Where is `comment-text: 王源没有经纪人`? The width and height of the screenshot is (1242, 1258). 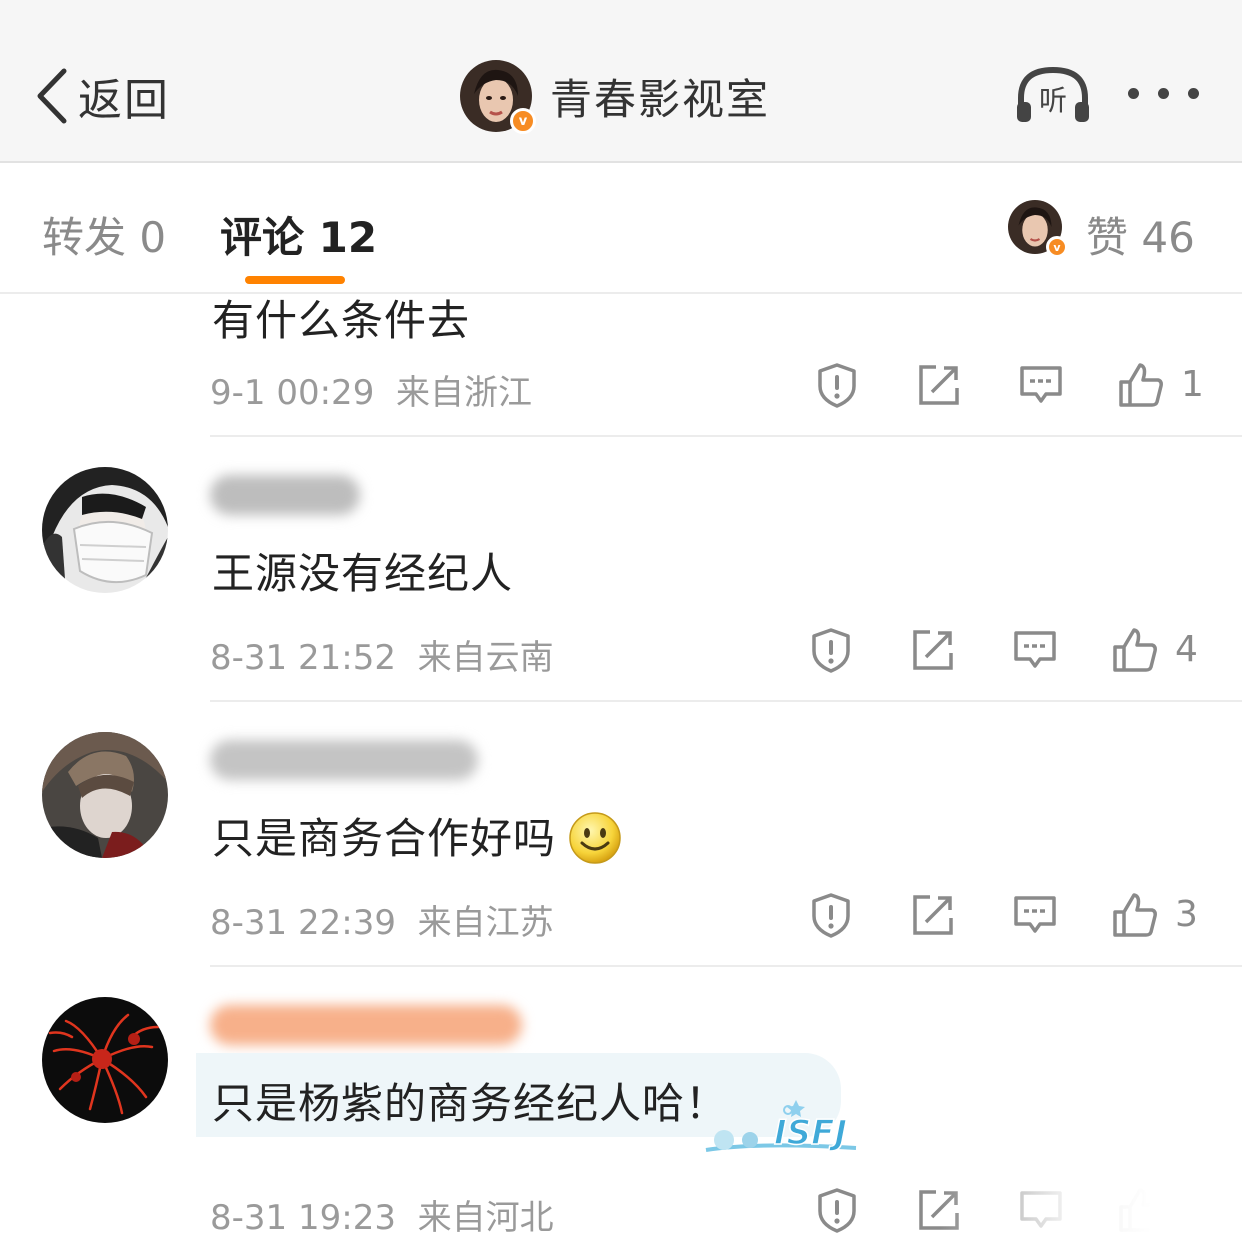 comment-text: 王源没有经纪人 is located at coordinates (363, 573).